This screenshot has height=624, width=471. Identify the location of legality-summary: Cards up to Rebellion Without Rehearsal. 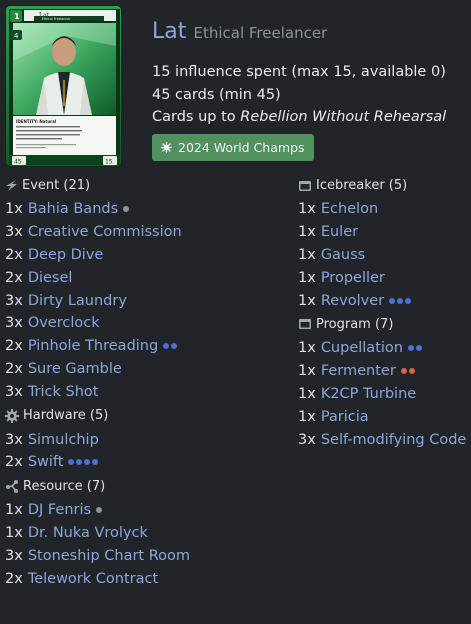
(309, 117).